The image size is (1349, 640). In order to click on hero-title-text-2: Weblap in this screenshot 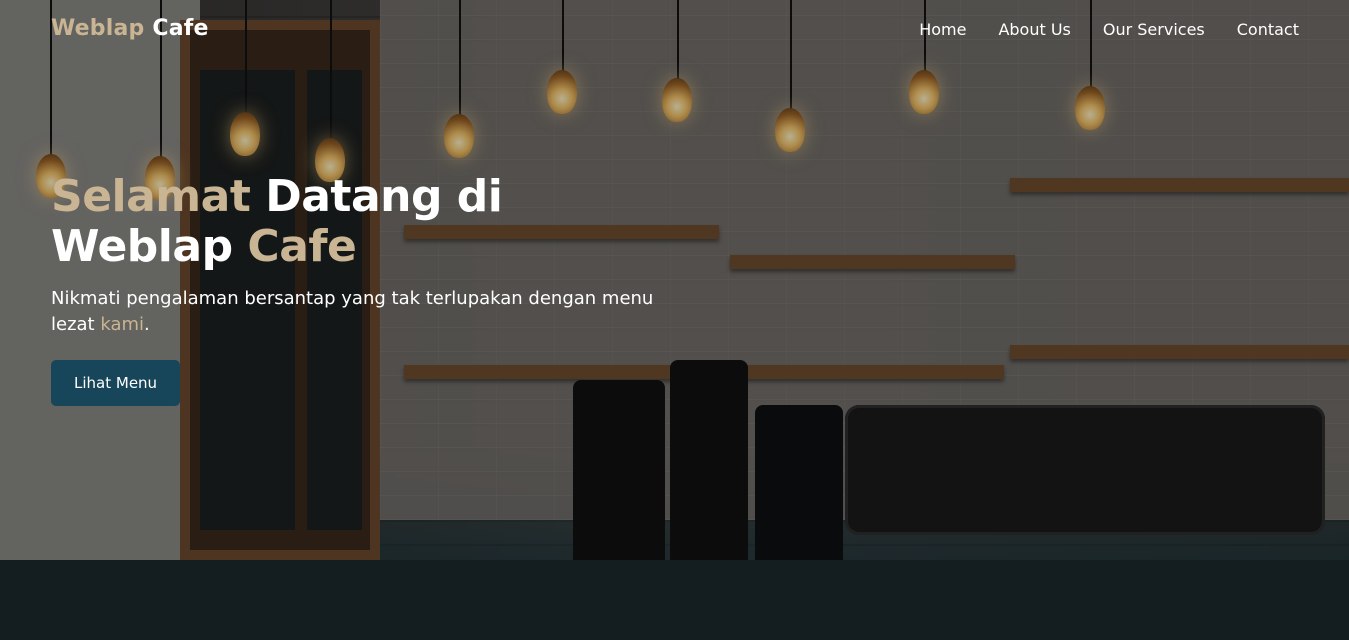, I will do `click(142, 246)`.